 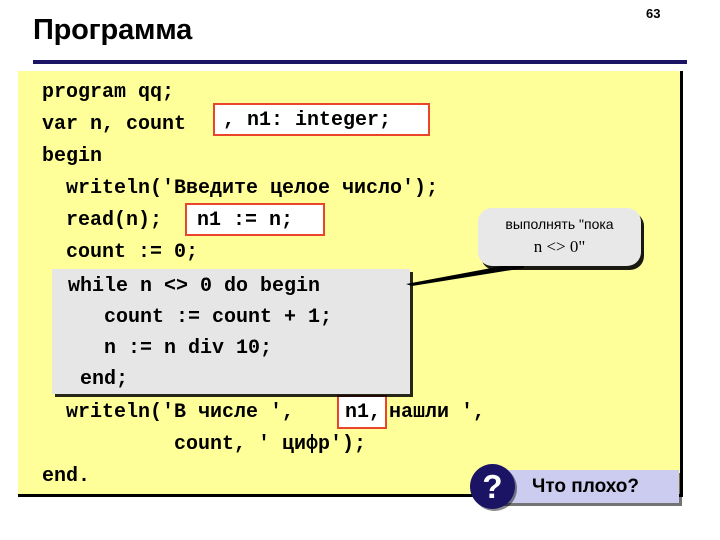 I want to click on code-line-var: var n, count, so click(x=114, y=124).